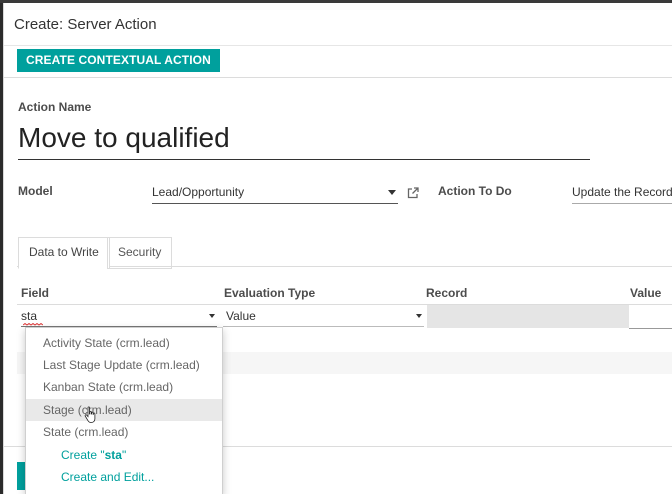  Describe the element at coordinates (29, 316) in the screenshot. I see `field-input-value: sta` at that location.